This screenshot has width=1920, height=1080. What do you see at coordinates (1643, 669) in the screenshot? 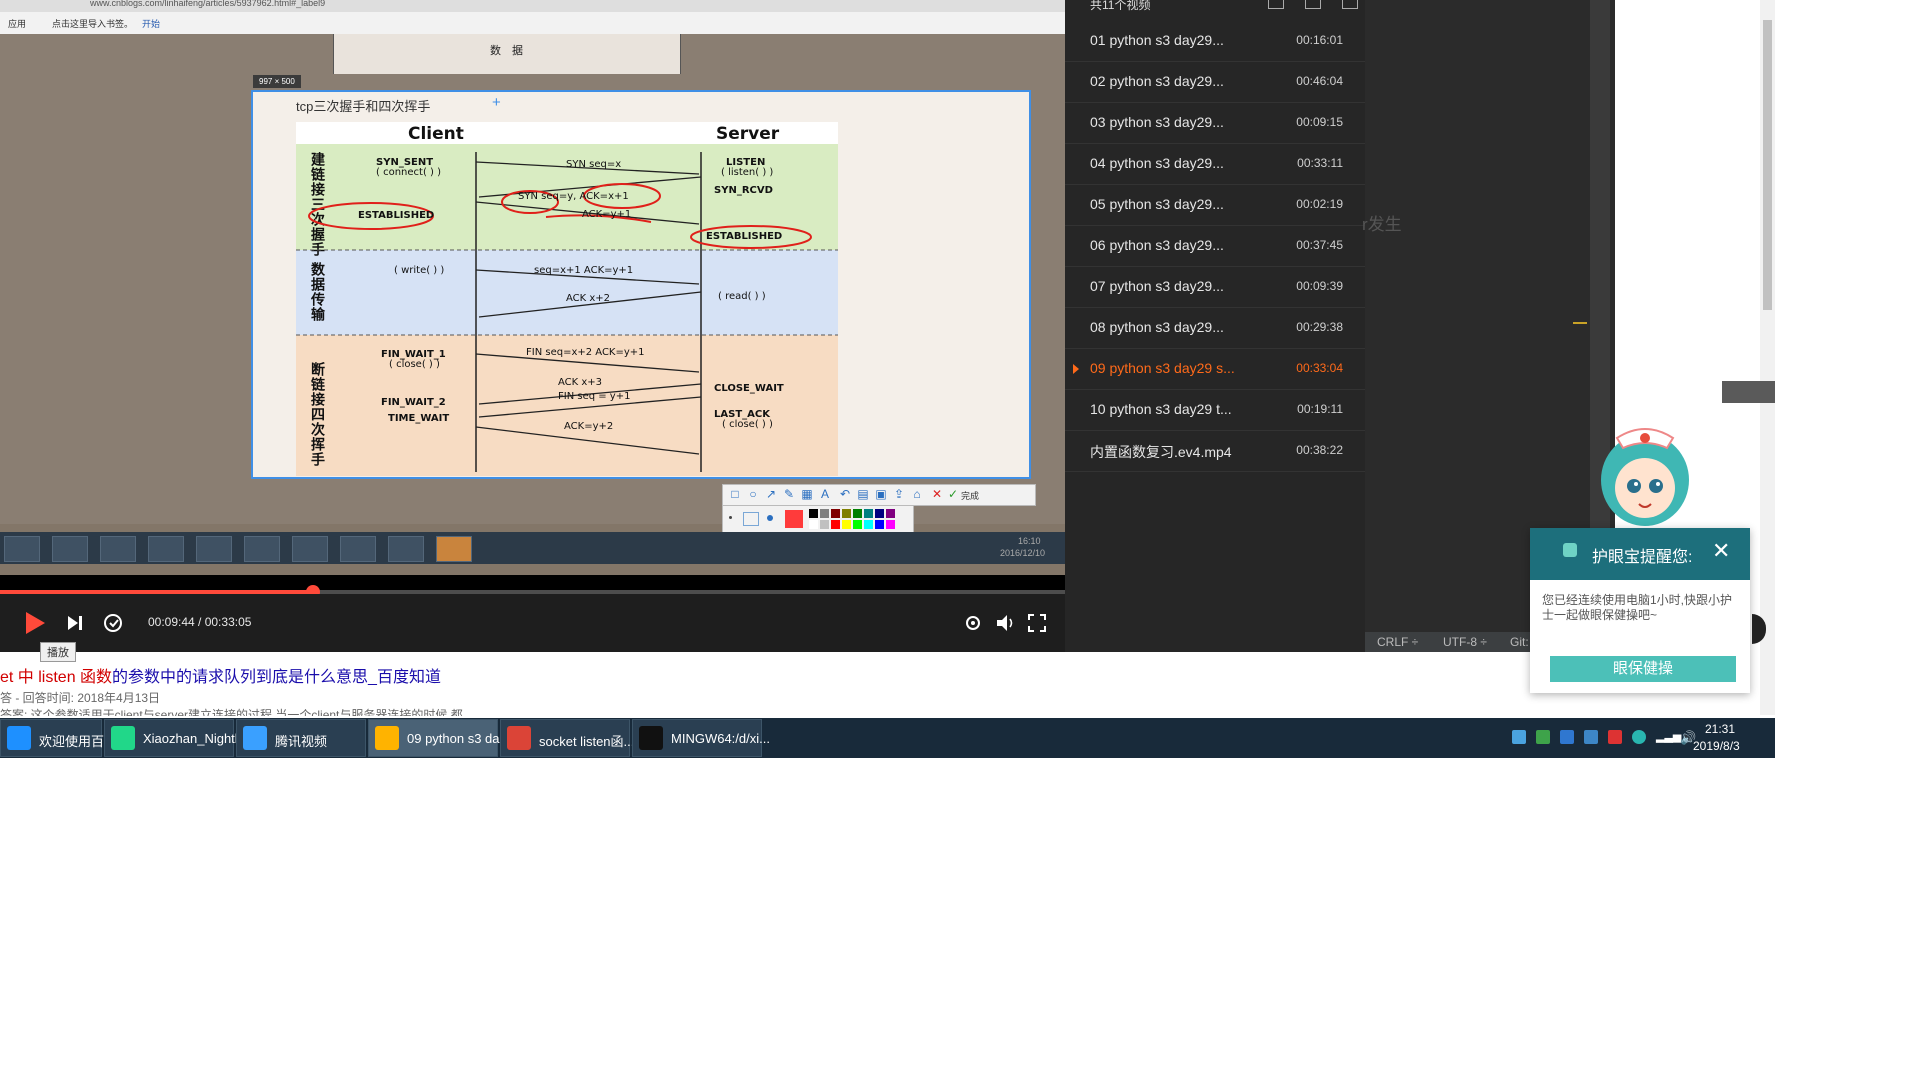
I see `eye-exercise-button: 眼保健操` at bounding box center [1643, 669].